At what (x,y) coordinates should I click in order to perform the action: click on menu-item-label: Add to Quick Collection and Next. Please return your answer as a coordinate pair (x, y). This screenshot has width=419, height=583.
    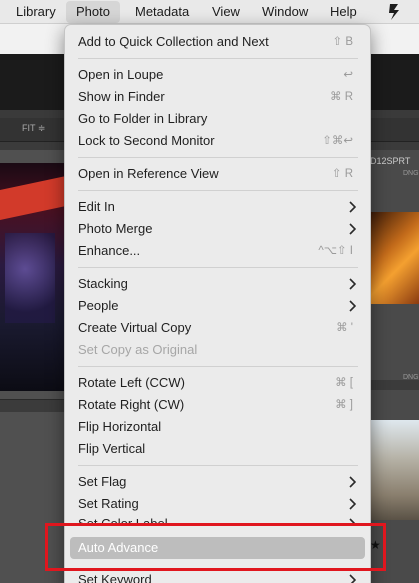
    Looking at the image, I should click on (173, 41).